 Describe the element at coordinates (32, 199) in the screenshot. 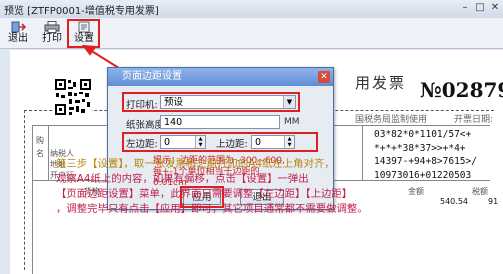

I see `table-border-left` at that location.